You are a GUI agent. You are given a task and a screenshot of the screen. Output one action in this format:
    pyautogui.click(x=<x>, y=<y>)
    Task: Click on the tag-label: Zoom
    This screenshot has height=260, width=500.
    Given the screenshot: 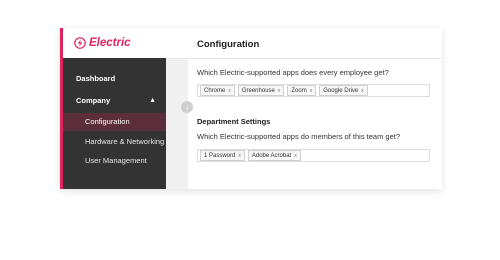 What is the action you would take?
    pyautogui.click(x=299, y=90)
    